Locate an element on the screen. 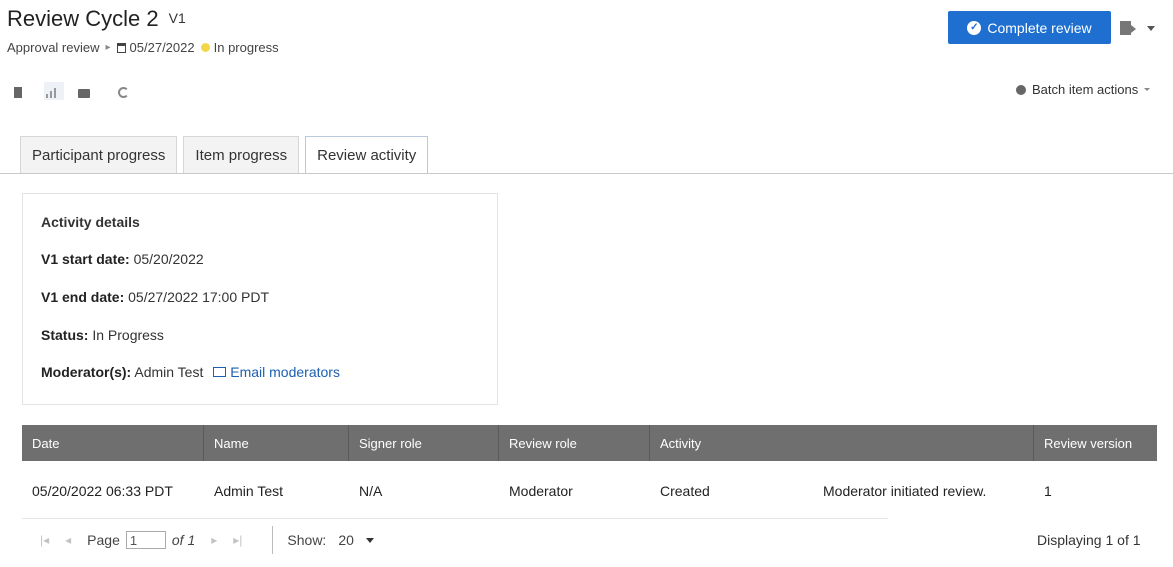 The height and width of the screenshot is (567, 1173). review-meta: Approval review ▸ 05/27/2022 In progress is located at coordinates (143, 47).